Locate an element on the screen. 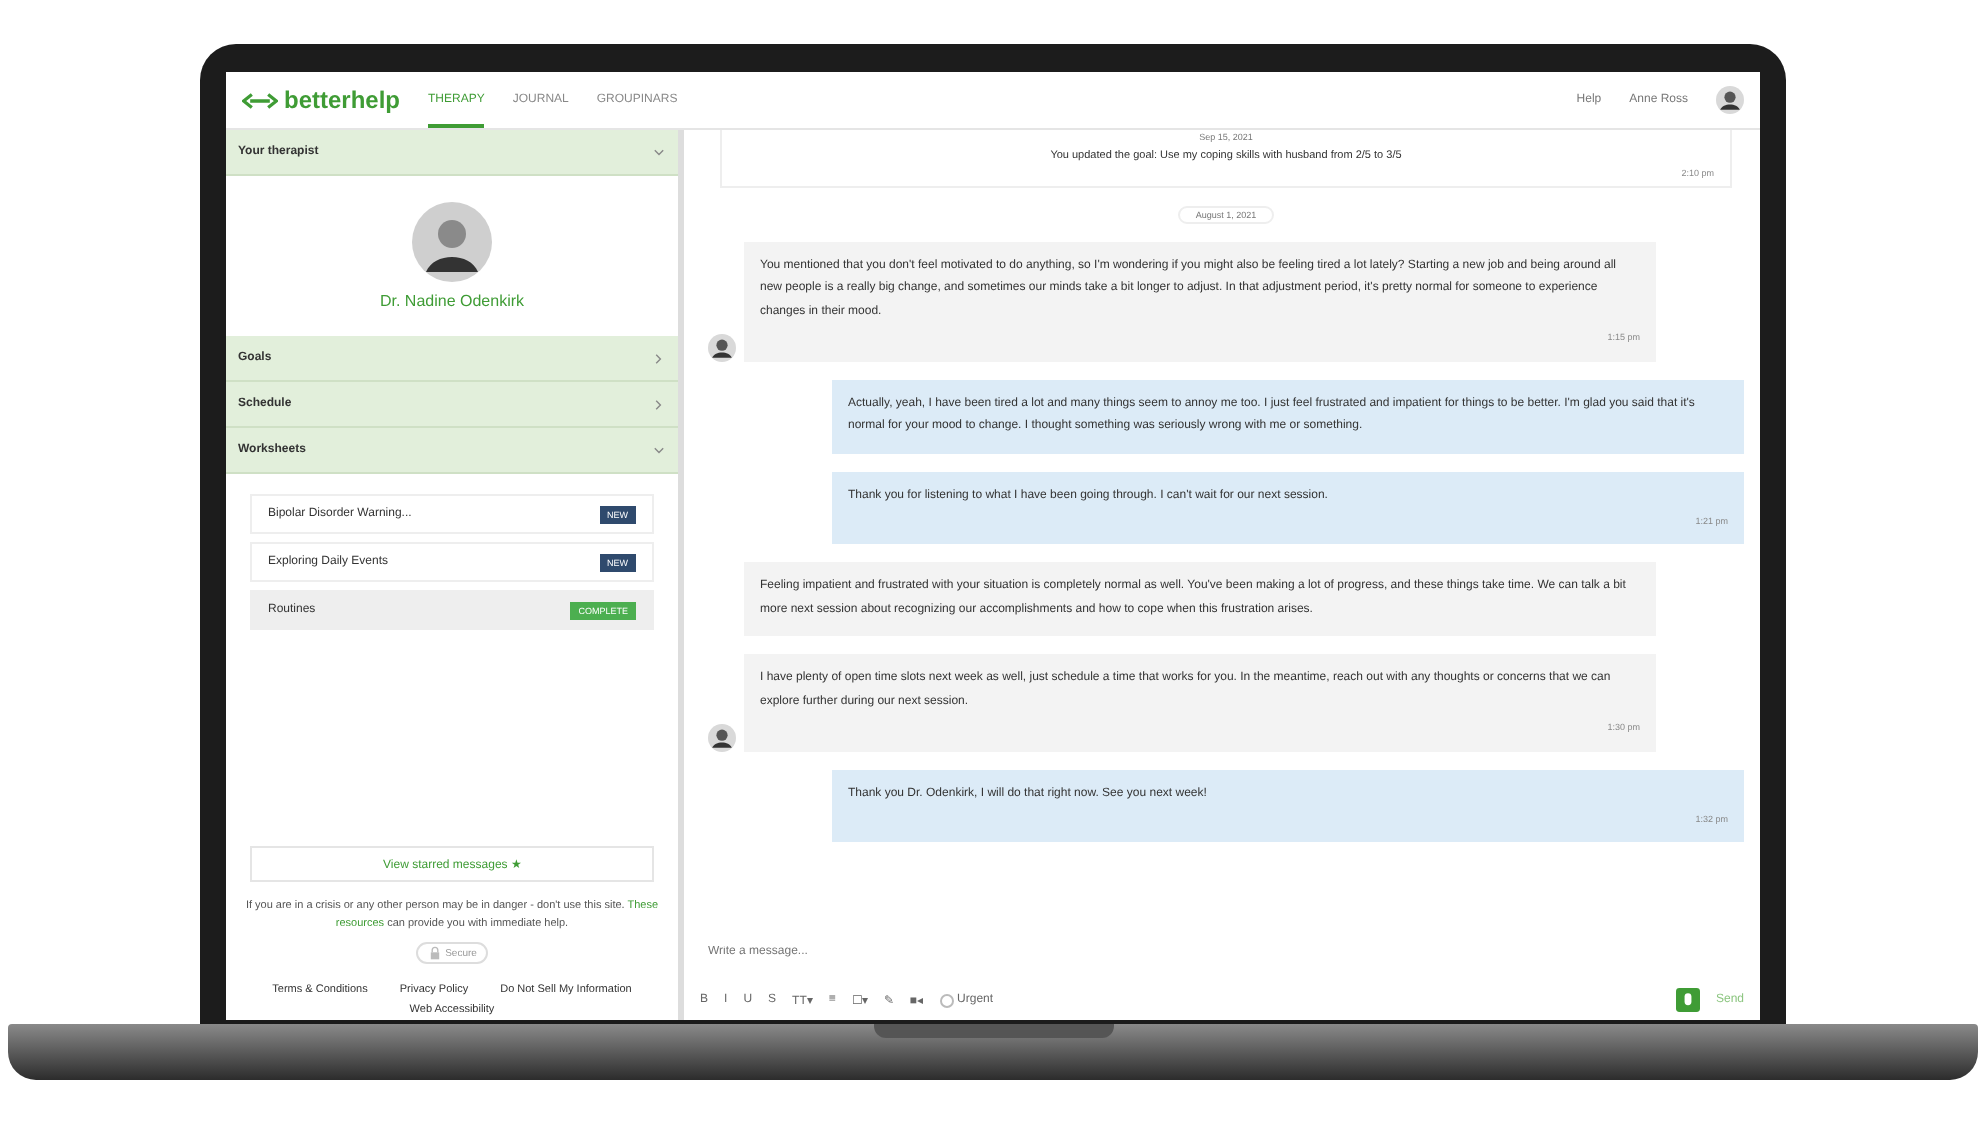 The height and width of the screenshot is (1130, 1986). therapist-avatar is located at coordinates (452, 242).